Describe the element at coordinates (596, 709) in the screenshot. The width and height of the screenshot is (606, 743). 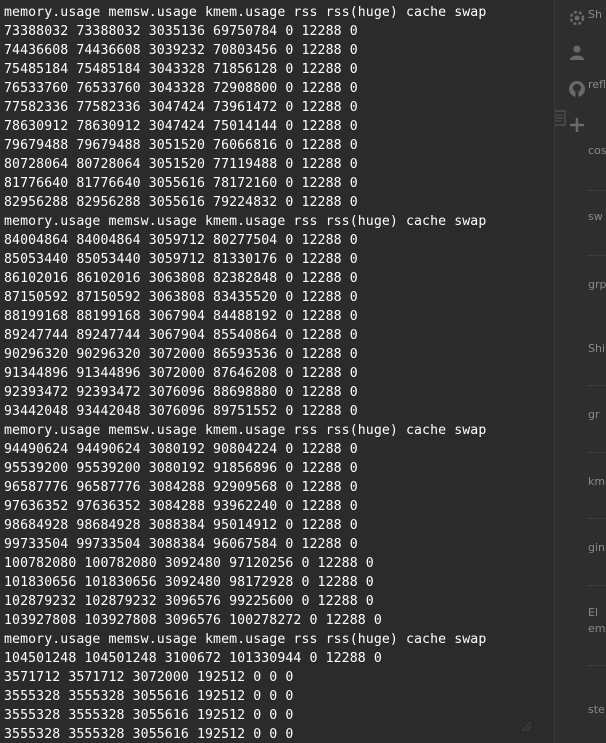
I see `side-text-fragment: ste` at that location.